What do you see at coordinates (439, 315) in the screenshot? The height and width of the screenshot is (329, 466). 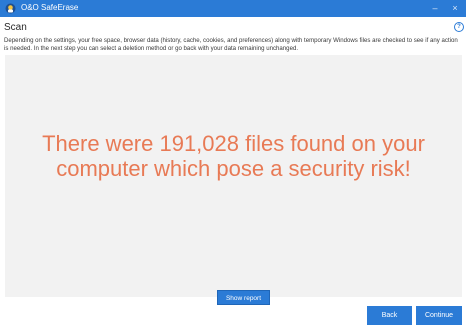 I see `continue-button: Continue` at bounding box center [439, 315].